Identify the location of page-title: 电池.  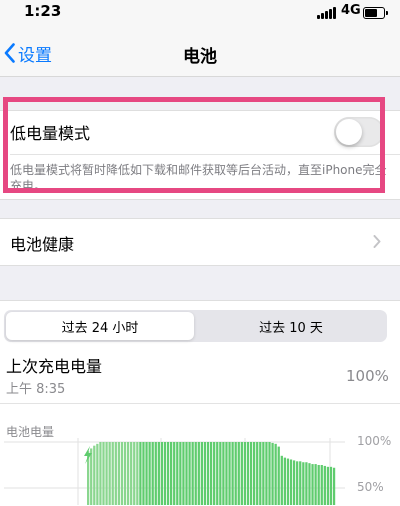
(200, 57).